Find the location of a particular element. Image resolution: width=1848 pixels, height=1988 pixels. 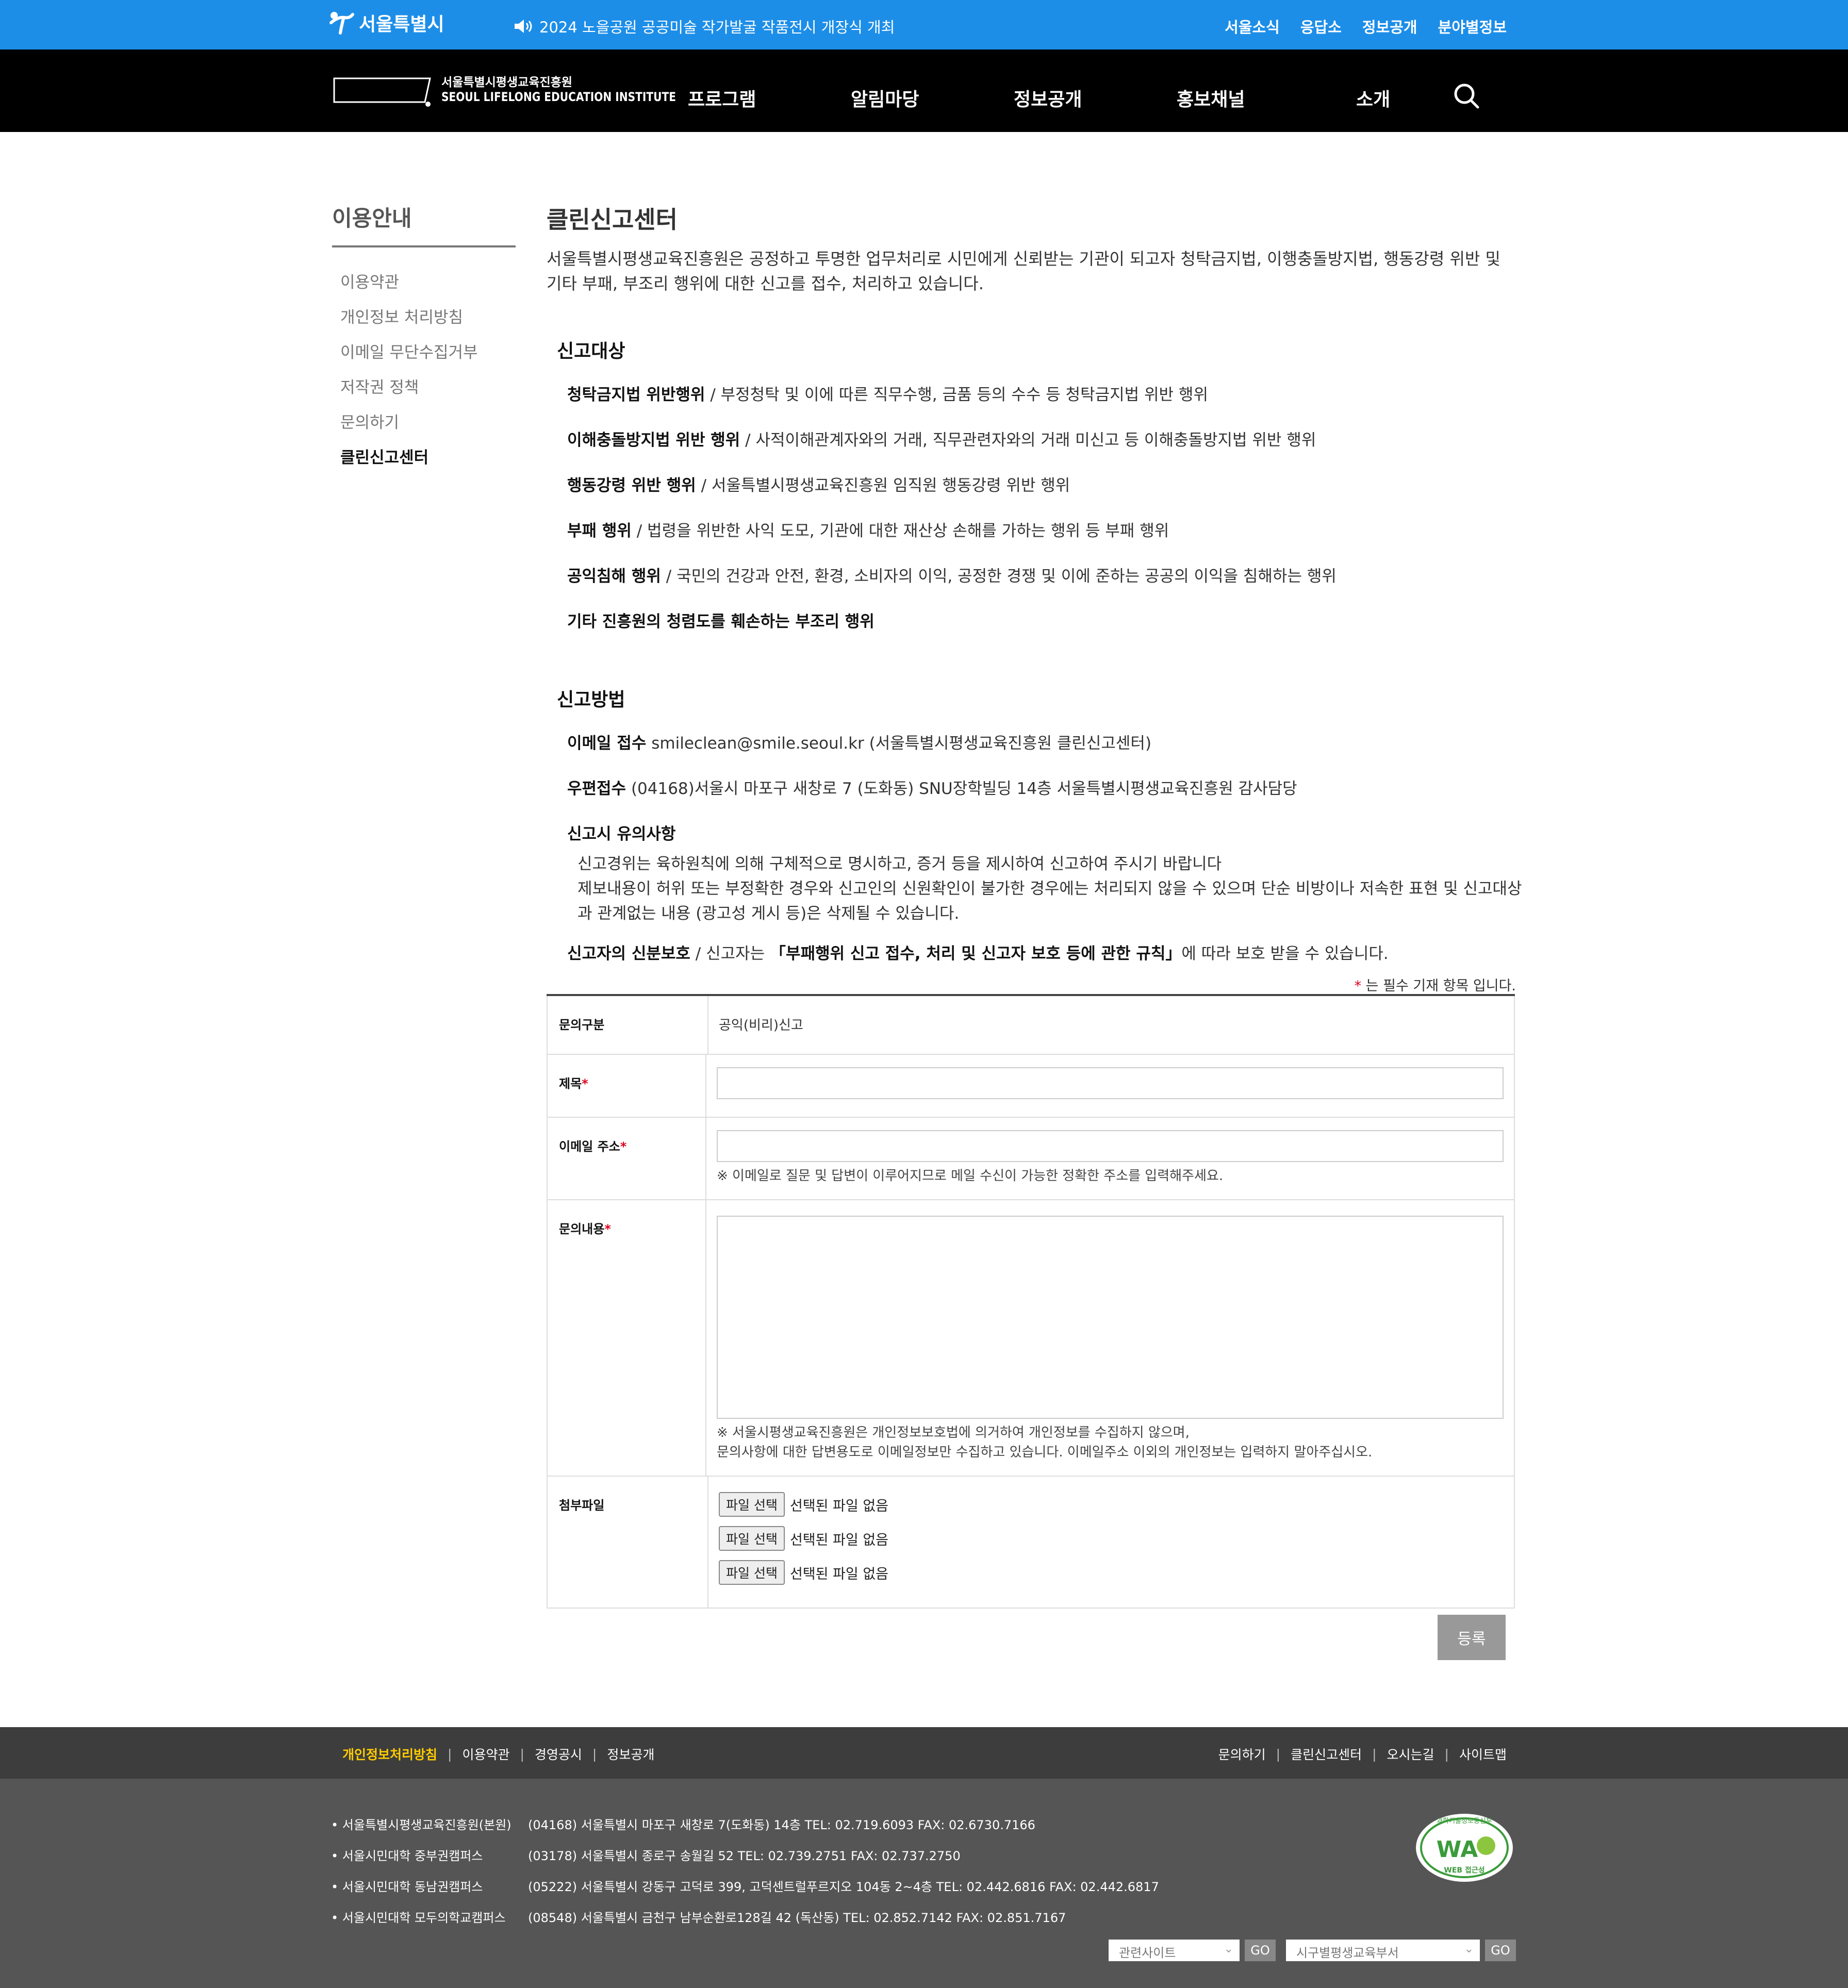

footer-link-info: 정보공개 is located at coordinates (630, 1754).